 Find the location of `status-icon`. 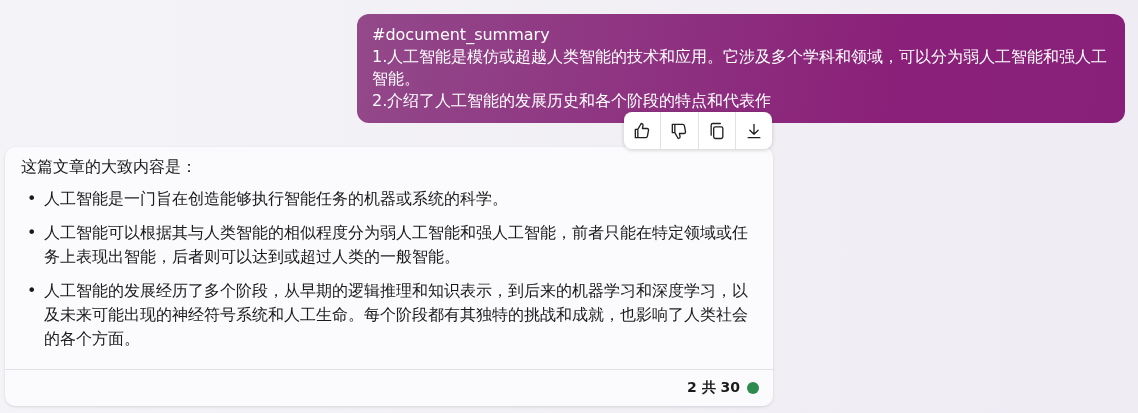

status-icon is located at coordinates (753, 387).